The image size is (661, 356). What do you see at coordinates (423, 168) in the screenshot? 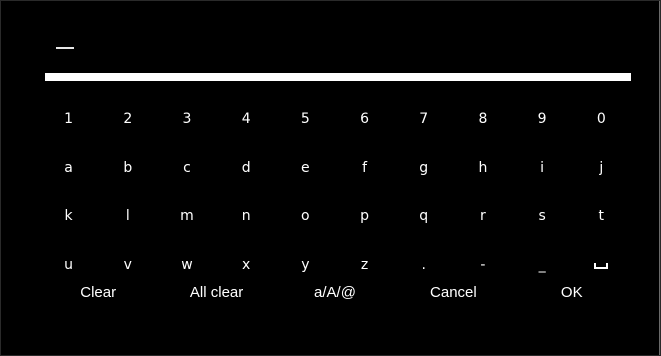
I see `key-g: g` at bounding box center [423, 168].